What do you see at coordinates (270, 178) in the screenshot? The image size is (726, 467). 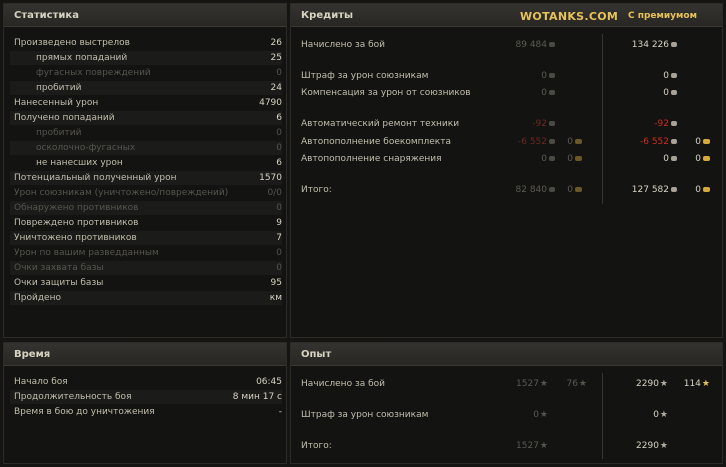 I see `stat-value: 1570` at bounding box center [270, 178].